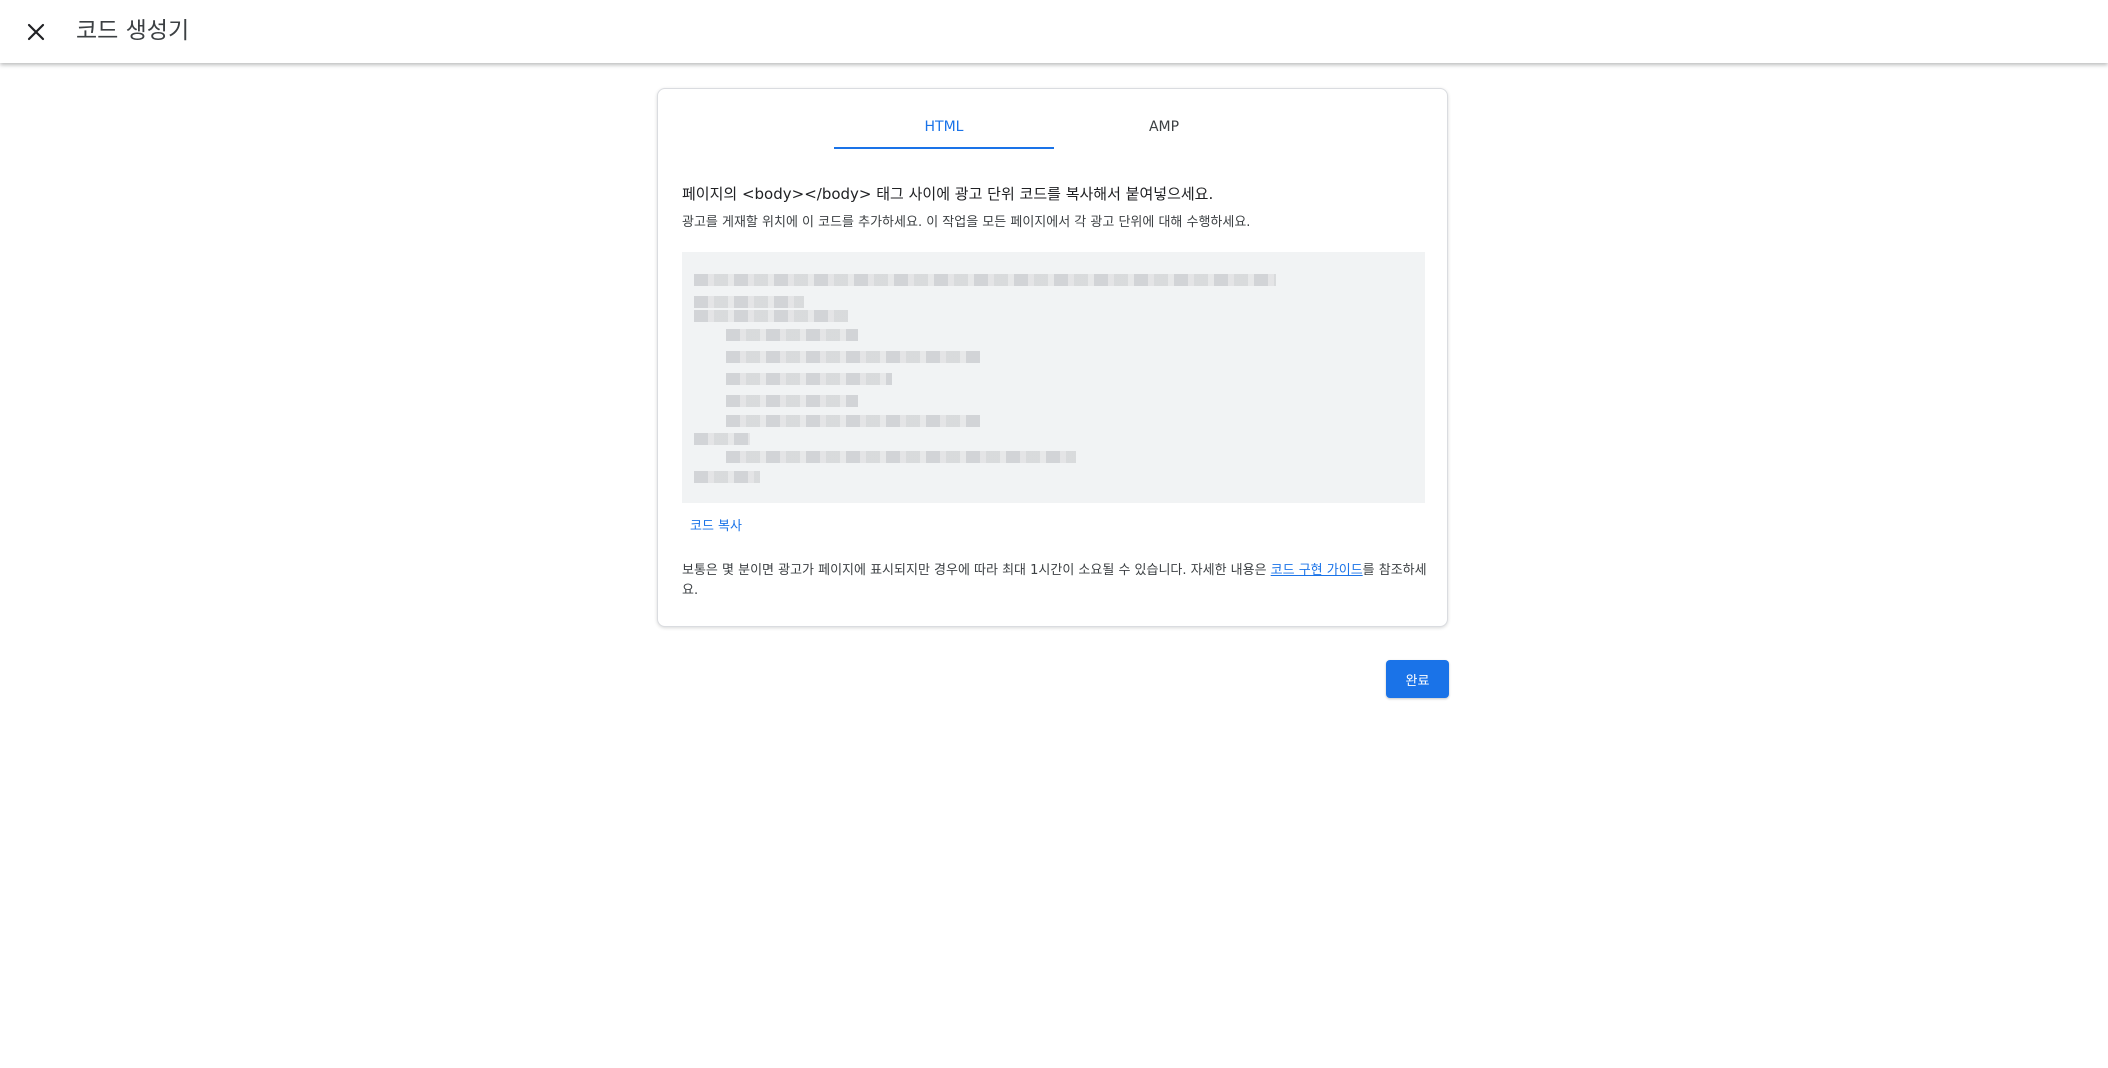 This screenshot has height=1068, width=2108. What do you see at coordinates (133, 31) in the screenshot?
I see `page-title: 코드 생성기` at bounding box center [133, 31].